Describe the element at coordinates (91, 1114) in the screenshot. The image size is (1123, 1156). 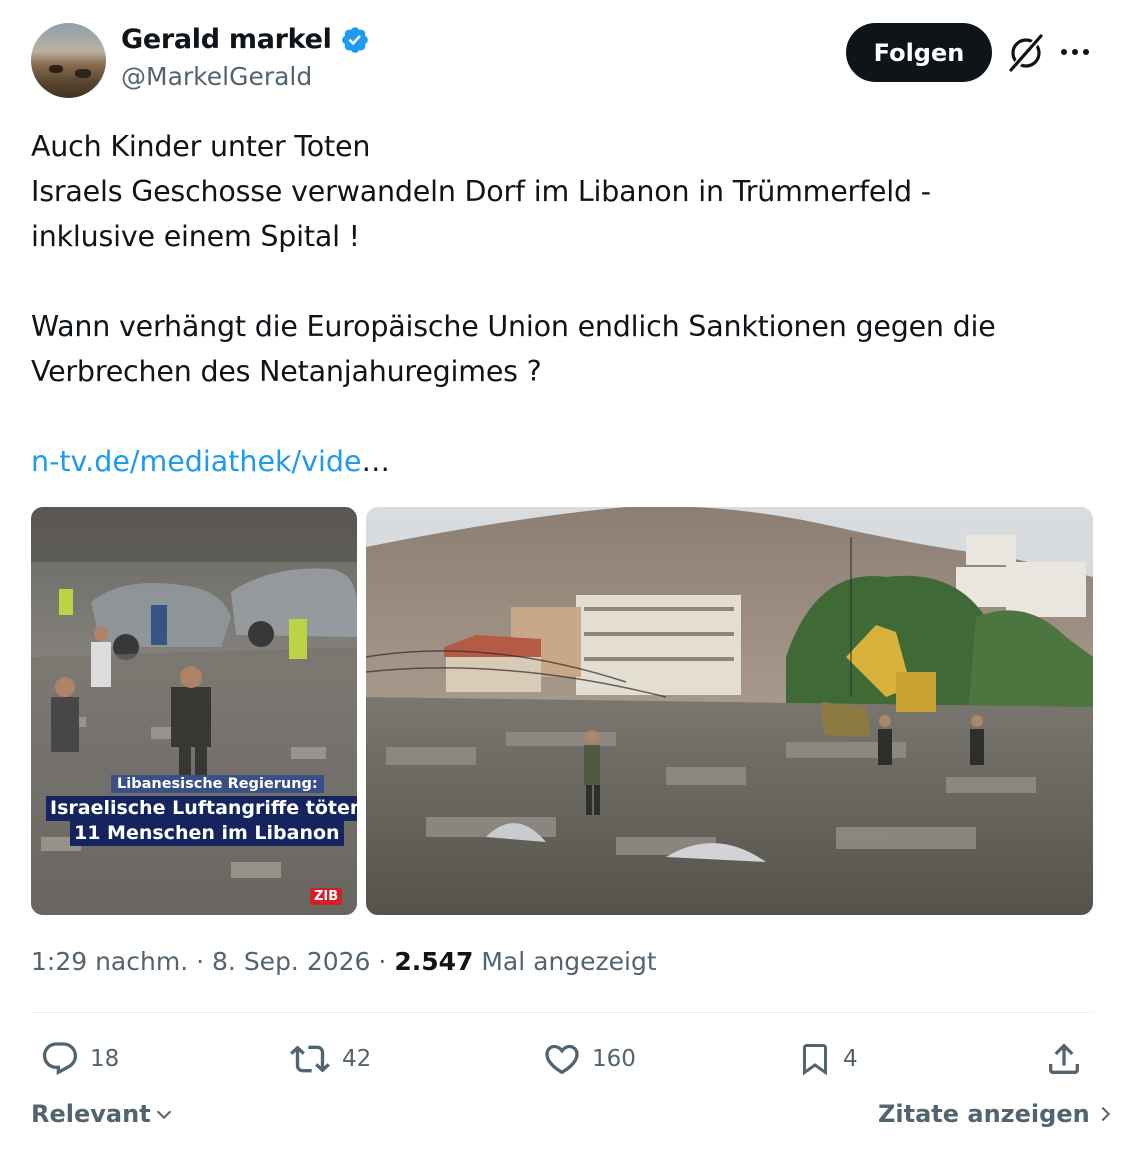
I see `sort-label: Relevant` at that location.